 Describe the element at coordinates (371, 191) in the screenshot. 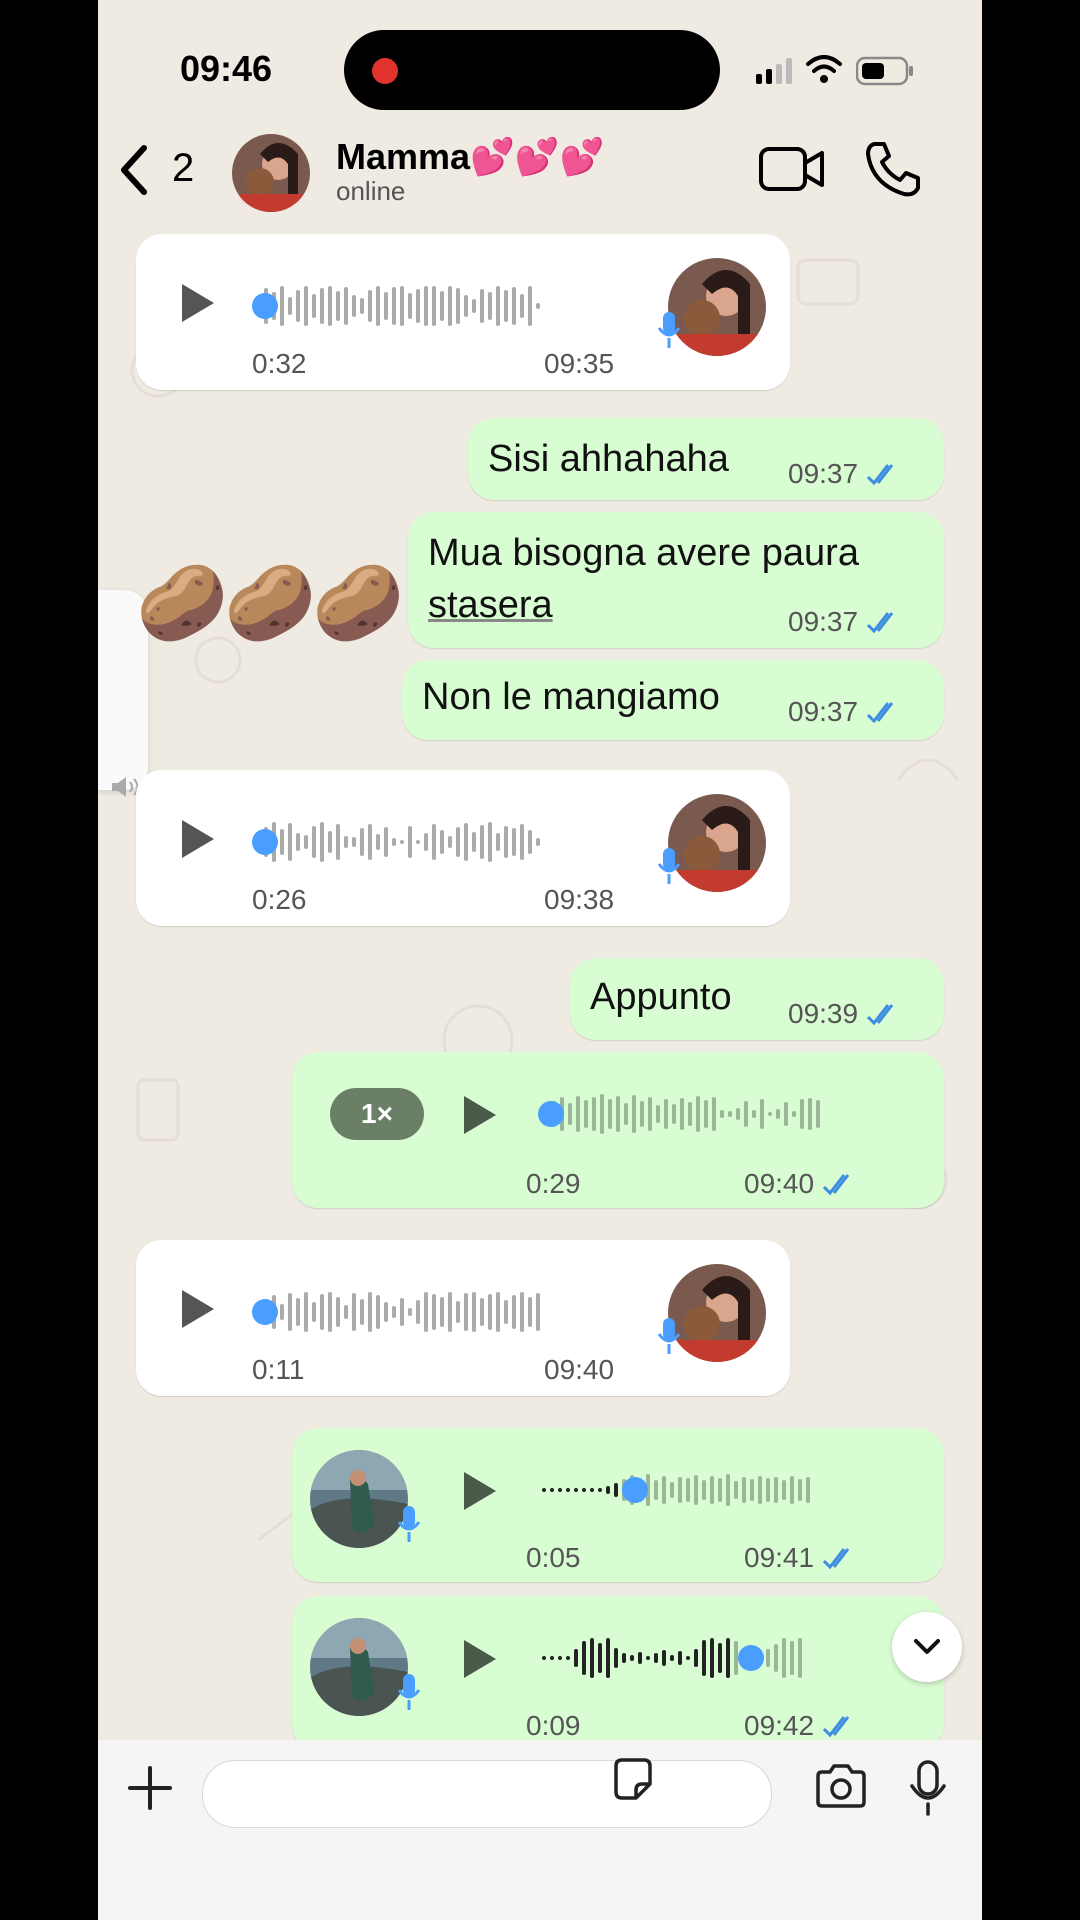

I see `contact-status: online` at that location.